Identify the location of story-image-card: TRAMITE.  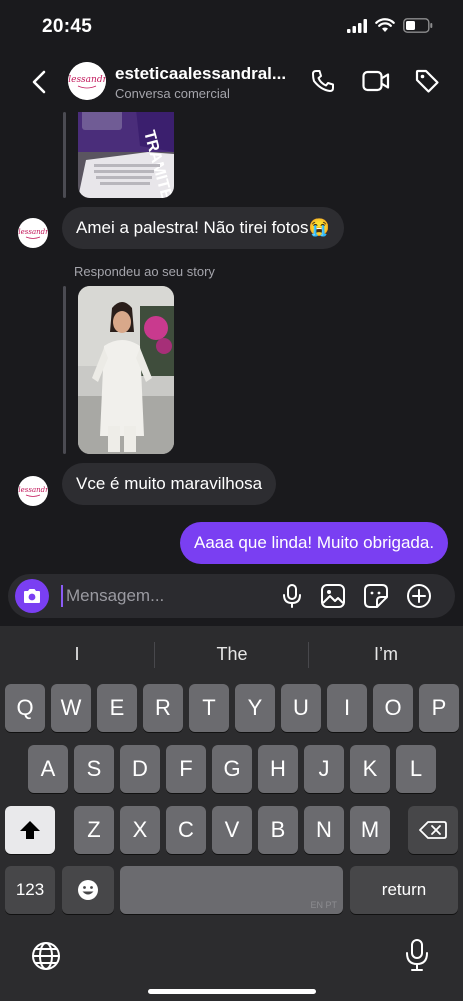
(126, 155).